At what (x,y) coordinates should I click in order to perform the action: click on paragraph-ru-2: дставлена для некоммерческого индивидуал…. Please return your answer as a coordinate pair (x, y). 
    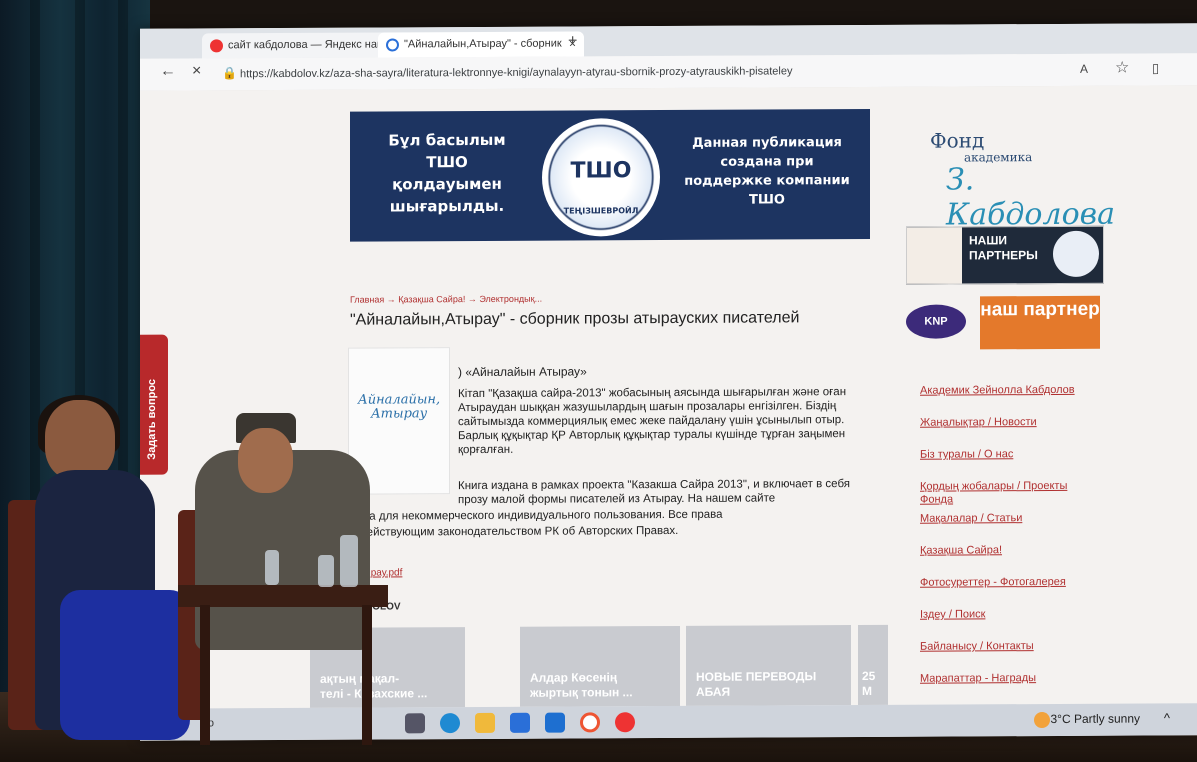
    Looking at the image, I should click on (521, 515).